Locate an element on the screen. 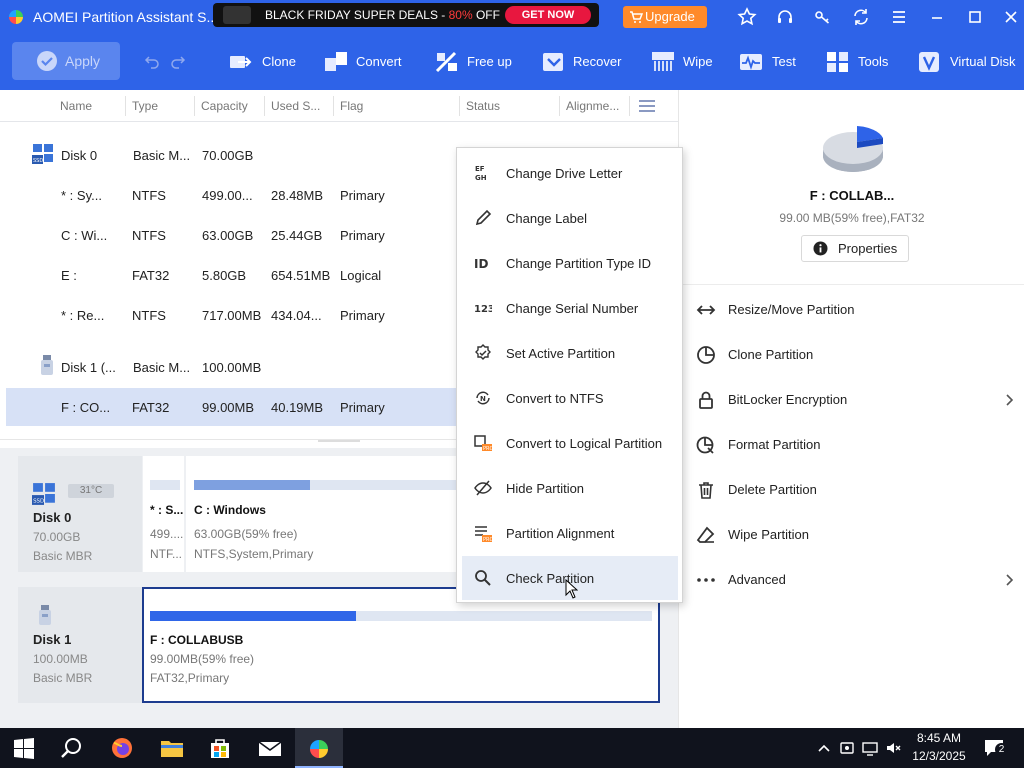 This screenshot has height=768, width=1024. svg-text: ID is located at coordinates (481, 264).